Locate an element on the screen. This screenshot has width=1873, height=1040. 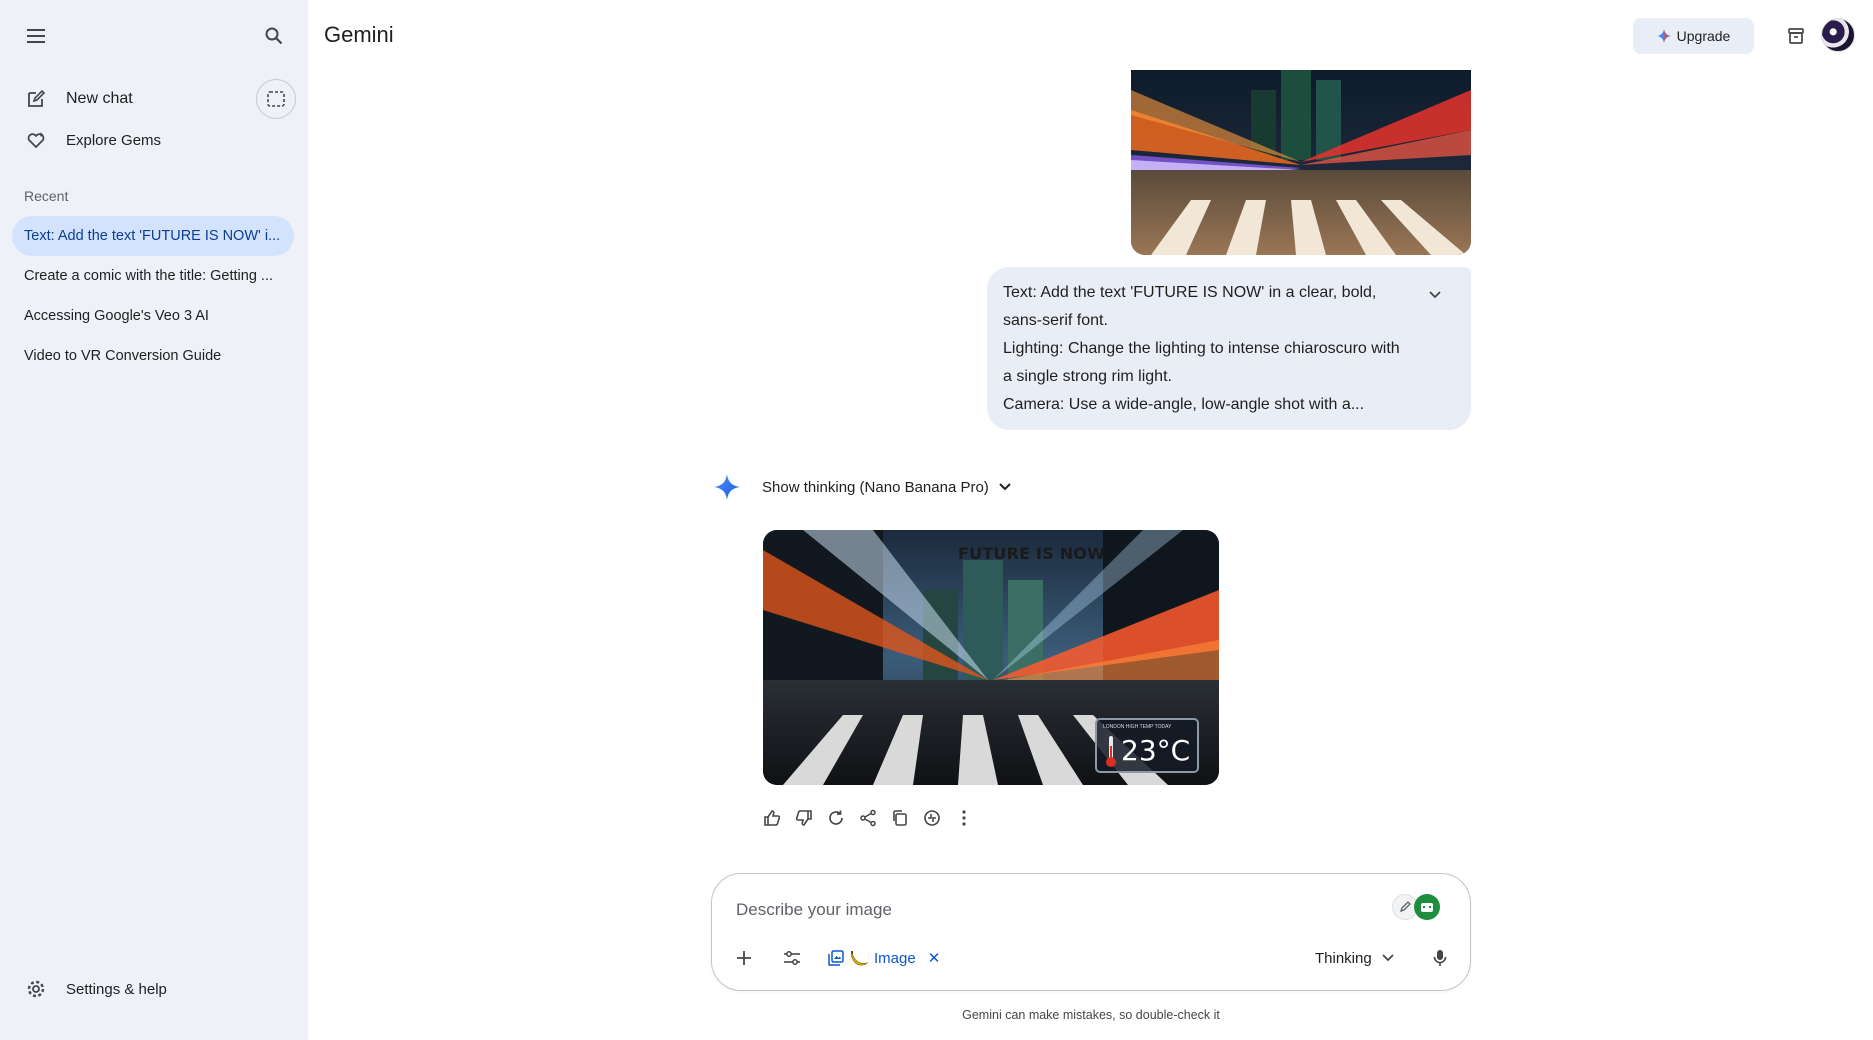
edit-icon is located at coordinates (36, 99).